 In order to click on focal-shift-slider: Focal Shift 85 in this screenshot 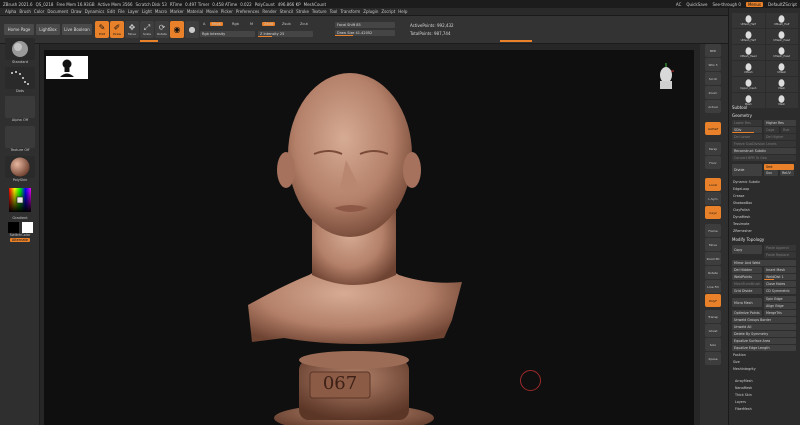, I will do `click(365, 25)`.